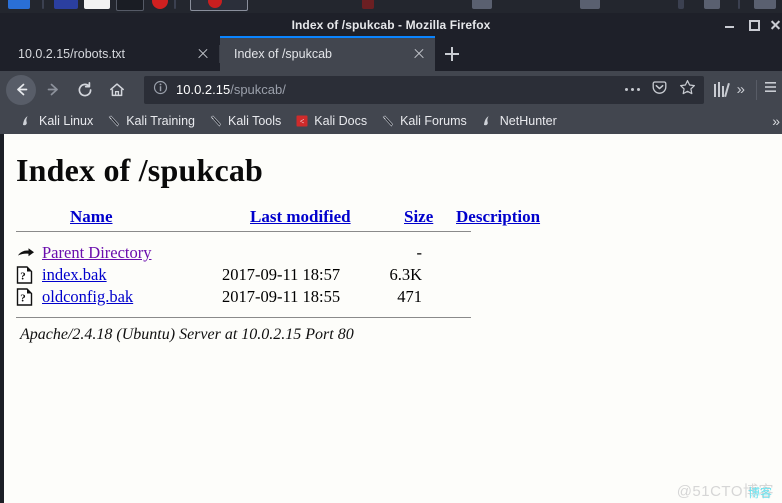  Describe the element at coordinates (72, 53) in the screenshot. I see `tab-label: 10.0.2.15/robots.txt` at that location.